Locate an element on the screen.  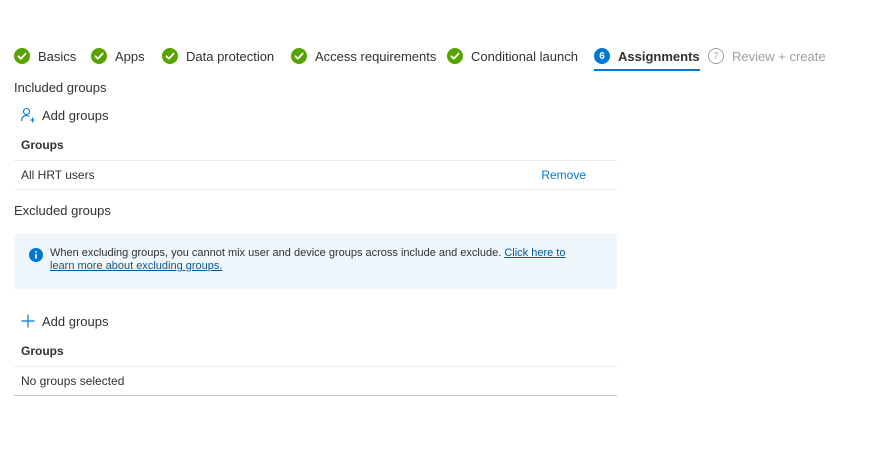
step-conditional-launch: Conditional launch is located at coordinates (512, 56).